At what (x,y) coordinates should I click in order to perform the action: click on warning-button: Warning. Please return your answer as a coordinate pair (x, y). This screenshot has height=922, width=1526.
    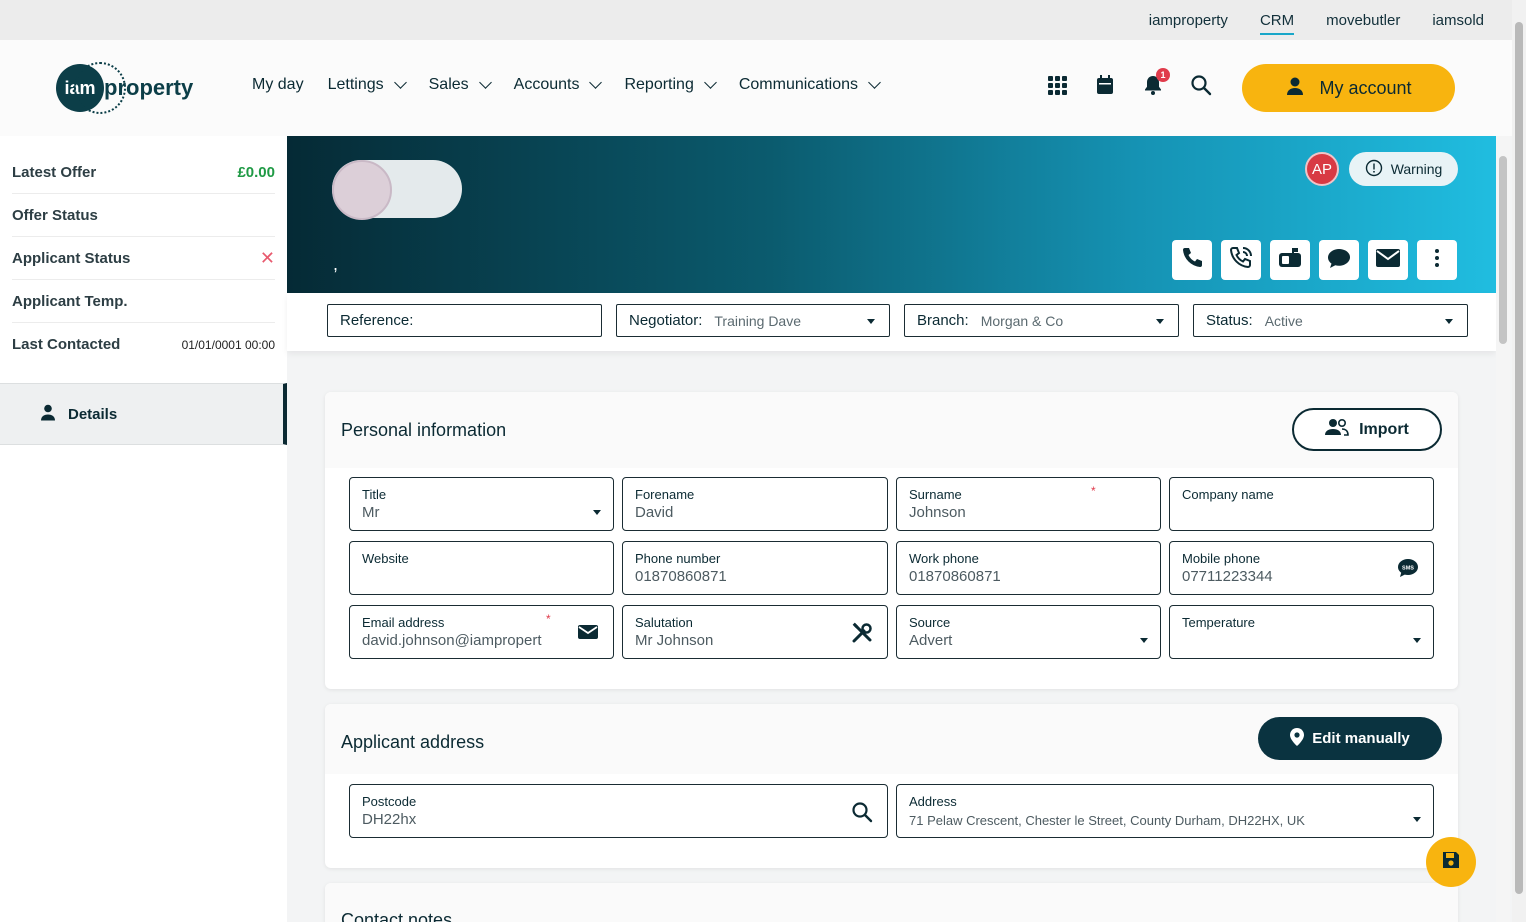
    Looking at the image, I should click on (1403, 169).